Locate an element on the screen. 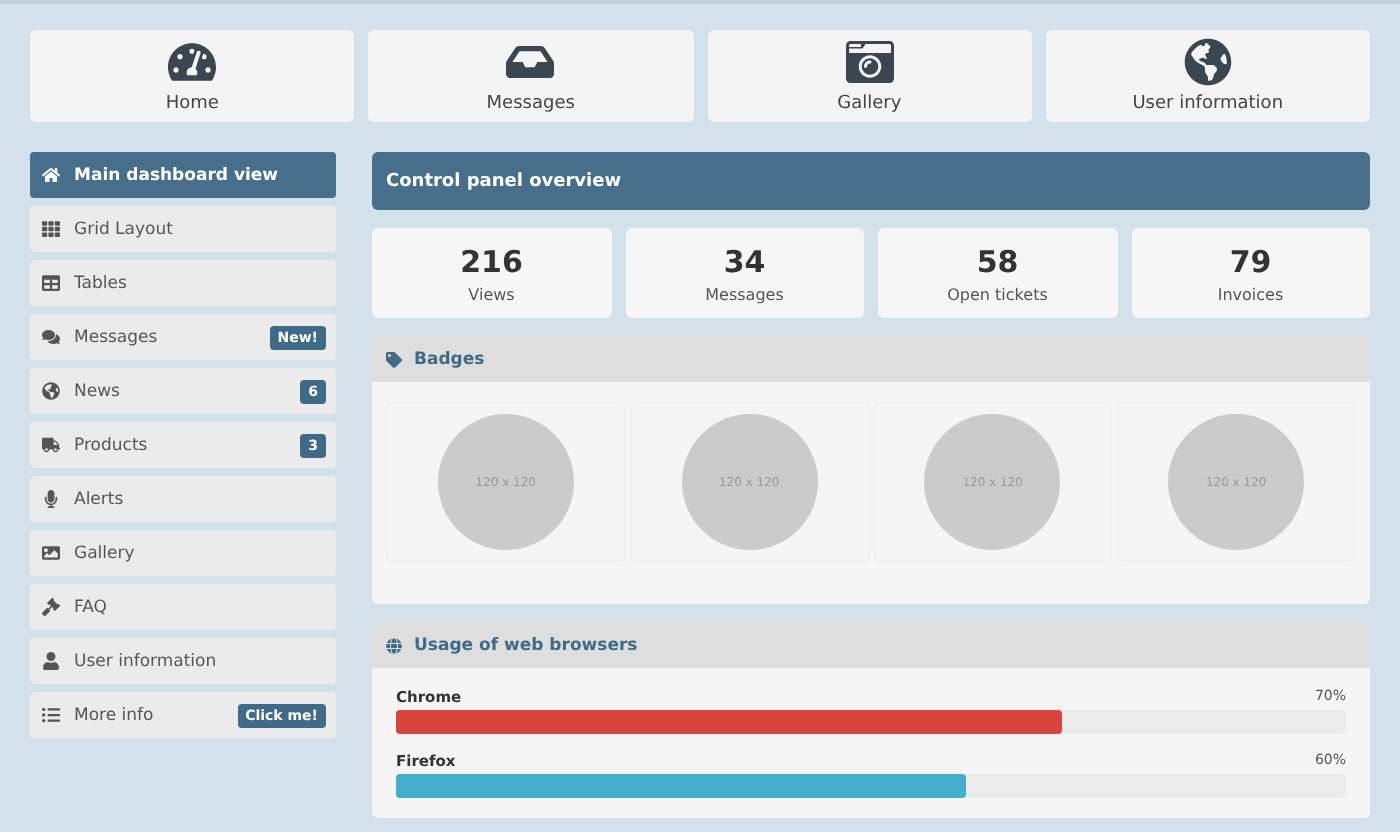 The image size is (1400, 832). stat-label: Views is located at coordinates (491, 294).